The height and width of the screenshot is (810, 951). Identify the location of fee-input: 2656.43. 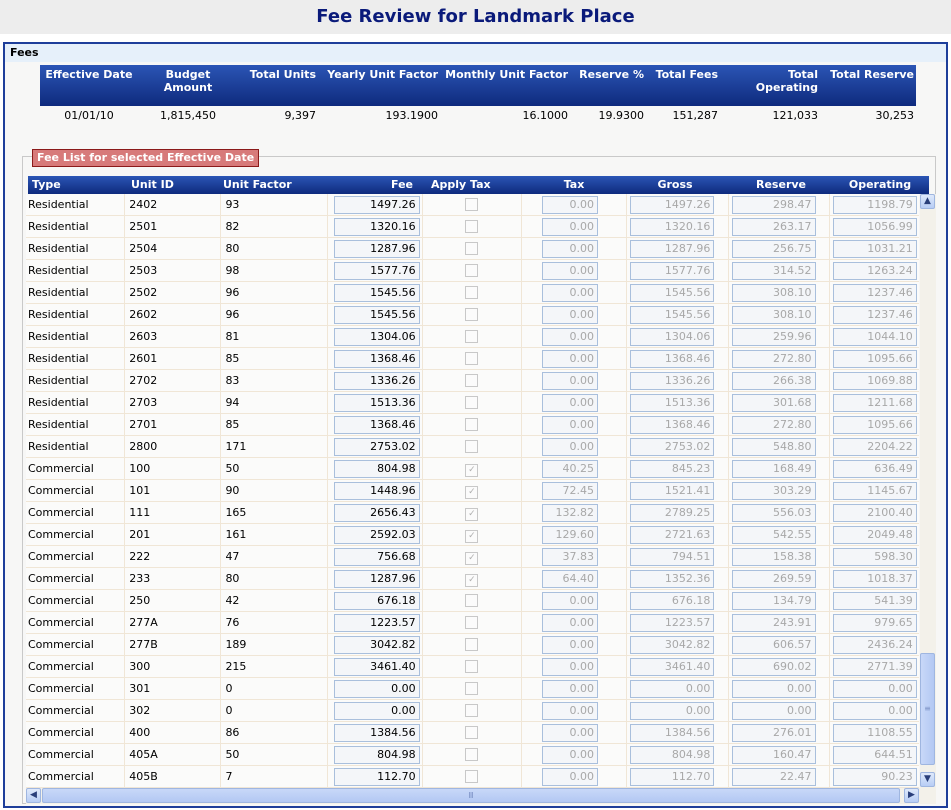
(376, 513).